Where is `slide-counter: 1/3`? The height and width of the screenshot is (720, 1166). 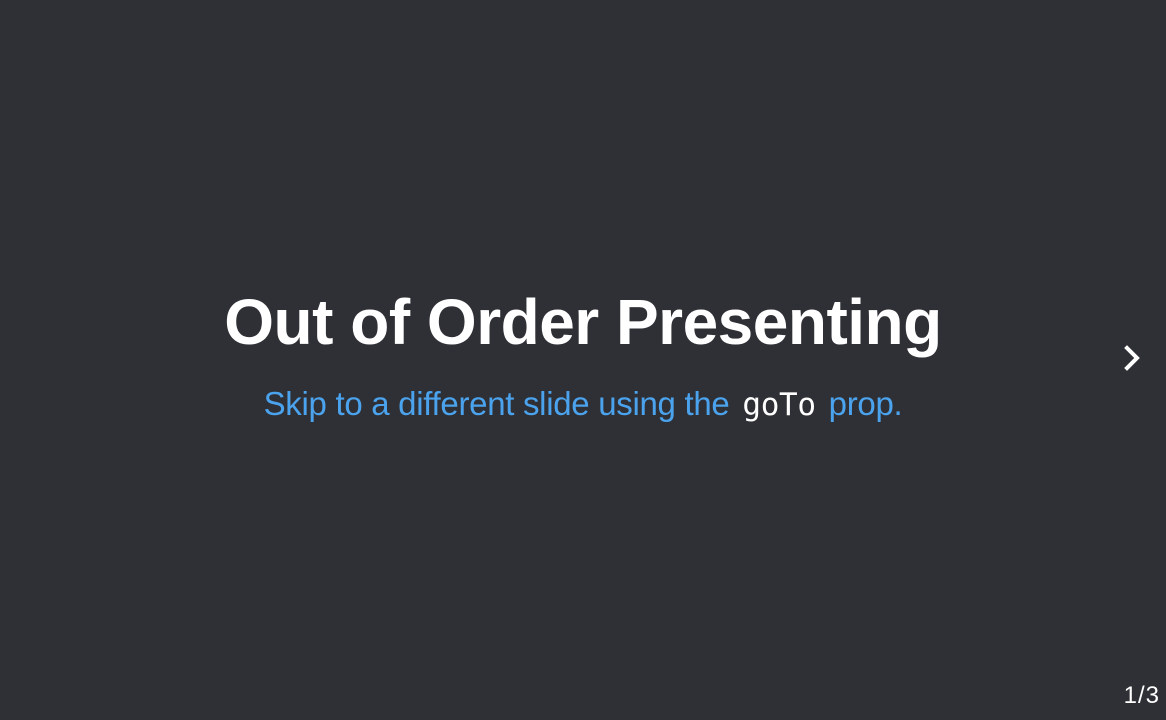
slide-counter: 1/3 is located at coordinates (1142, 696).